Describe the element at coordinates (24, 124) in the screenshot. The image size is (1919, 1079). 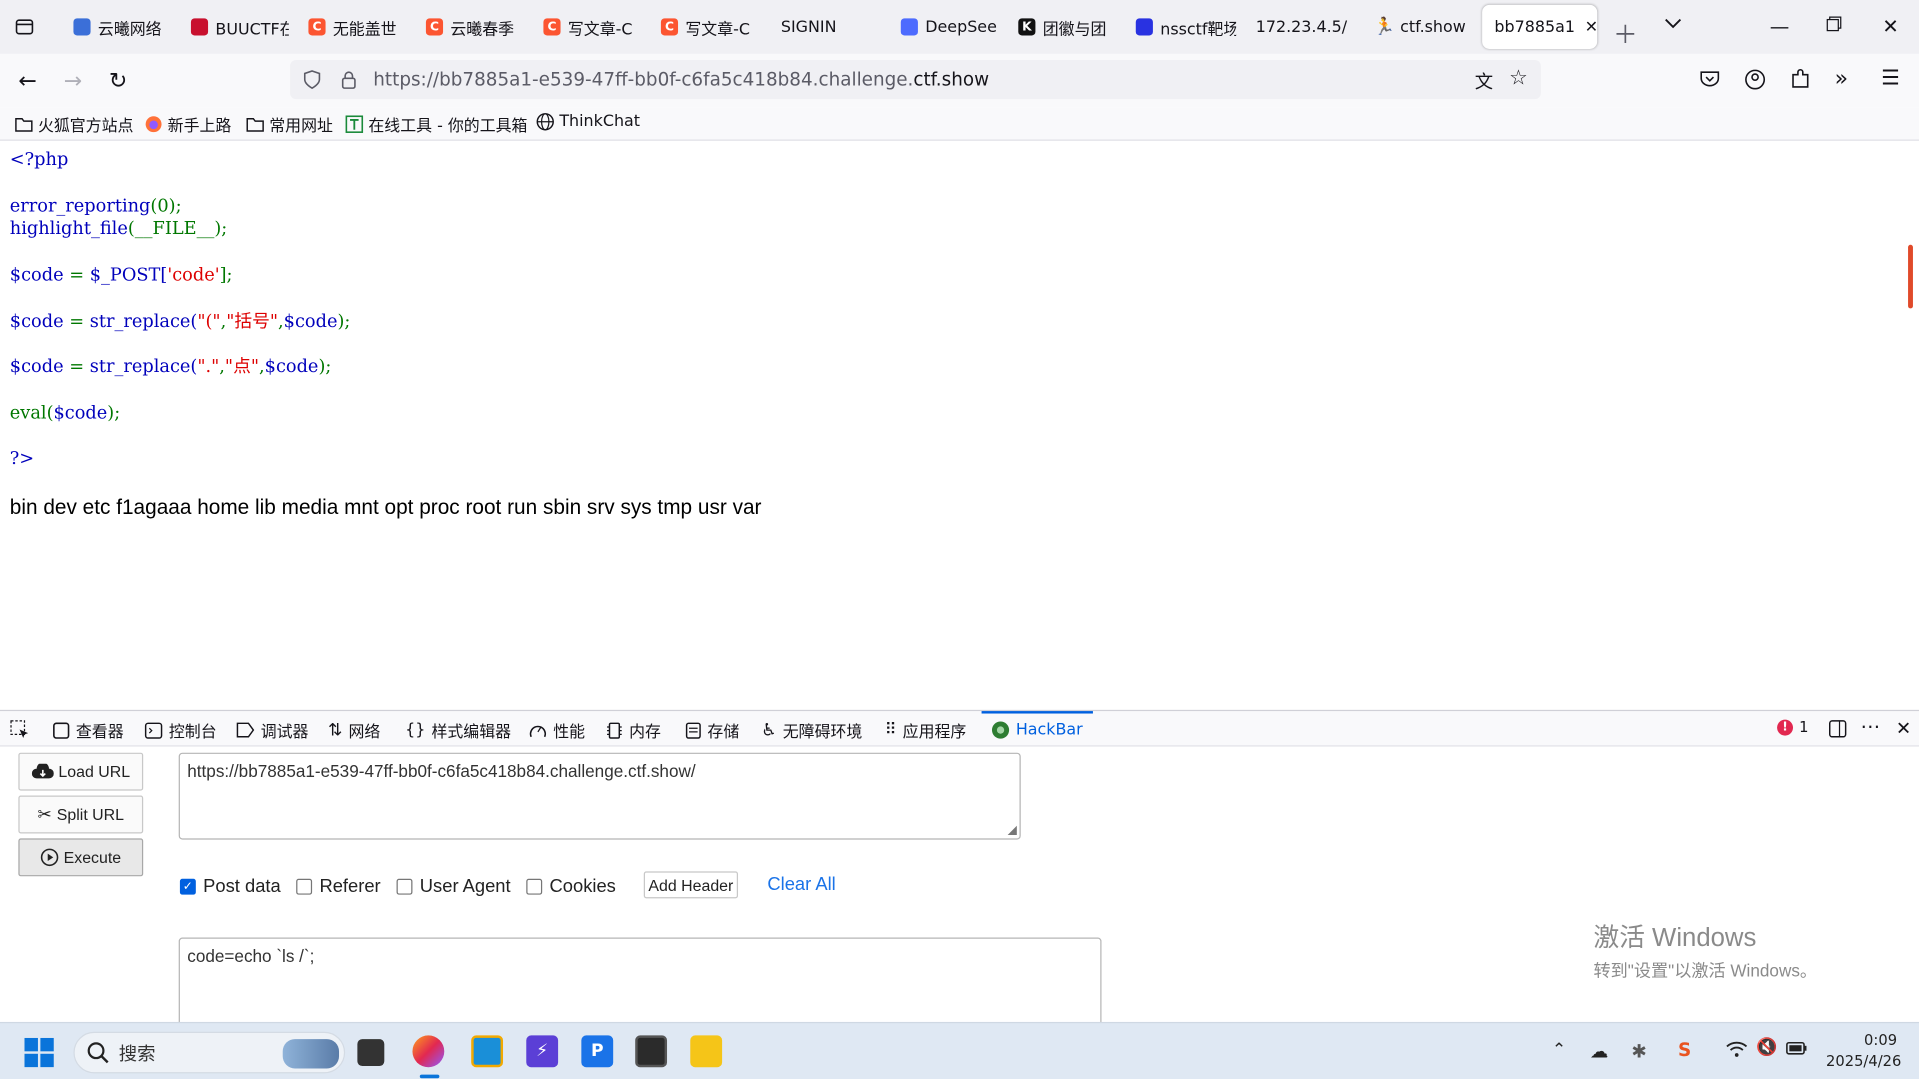
I see `folder-icon` at that location.